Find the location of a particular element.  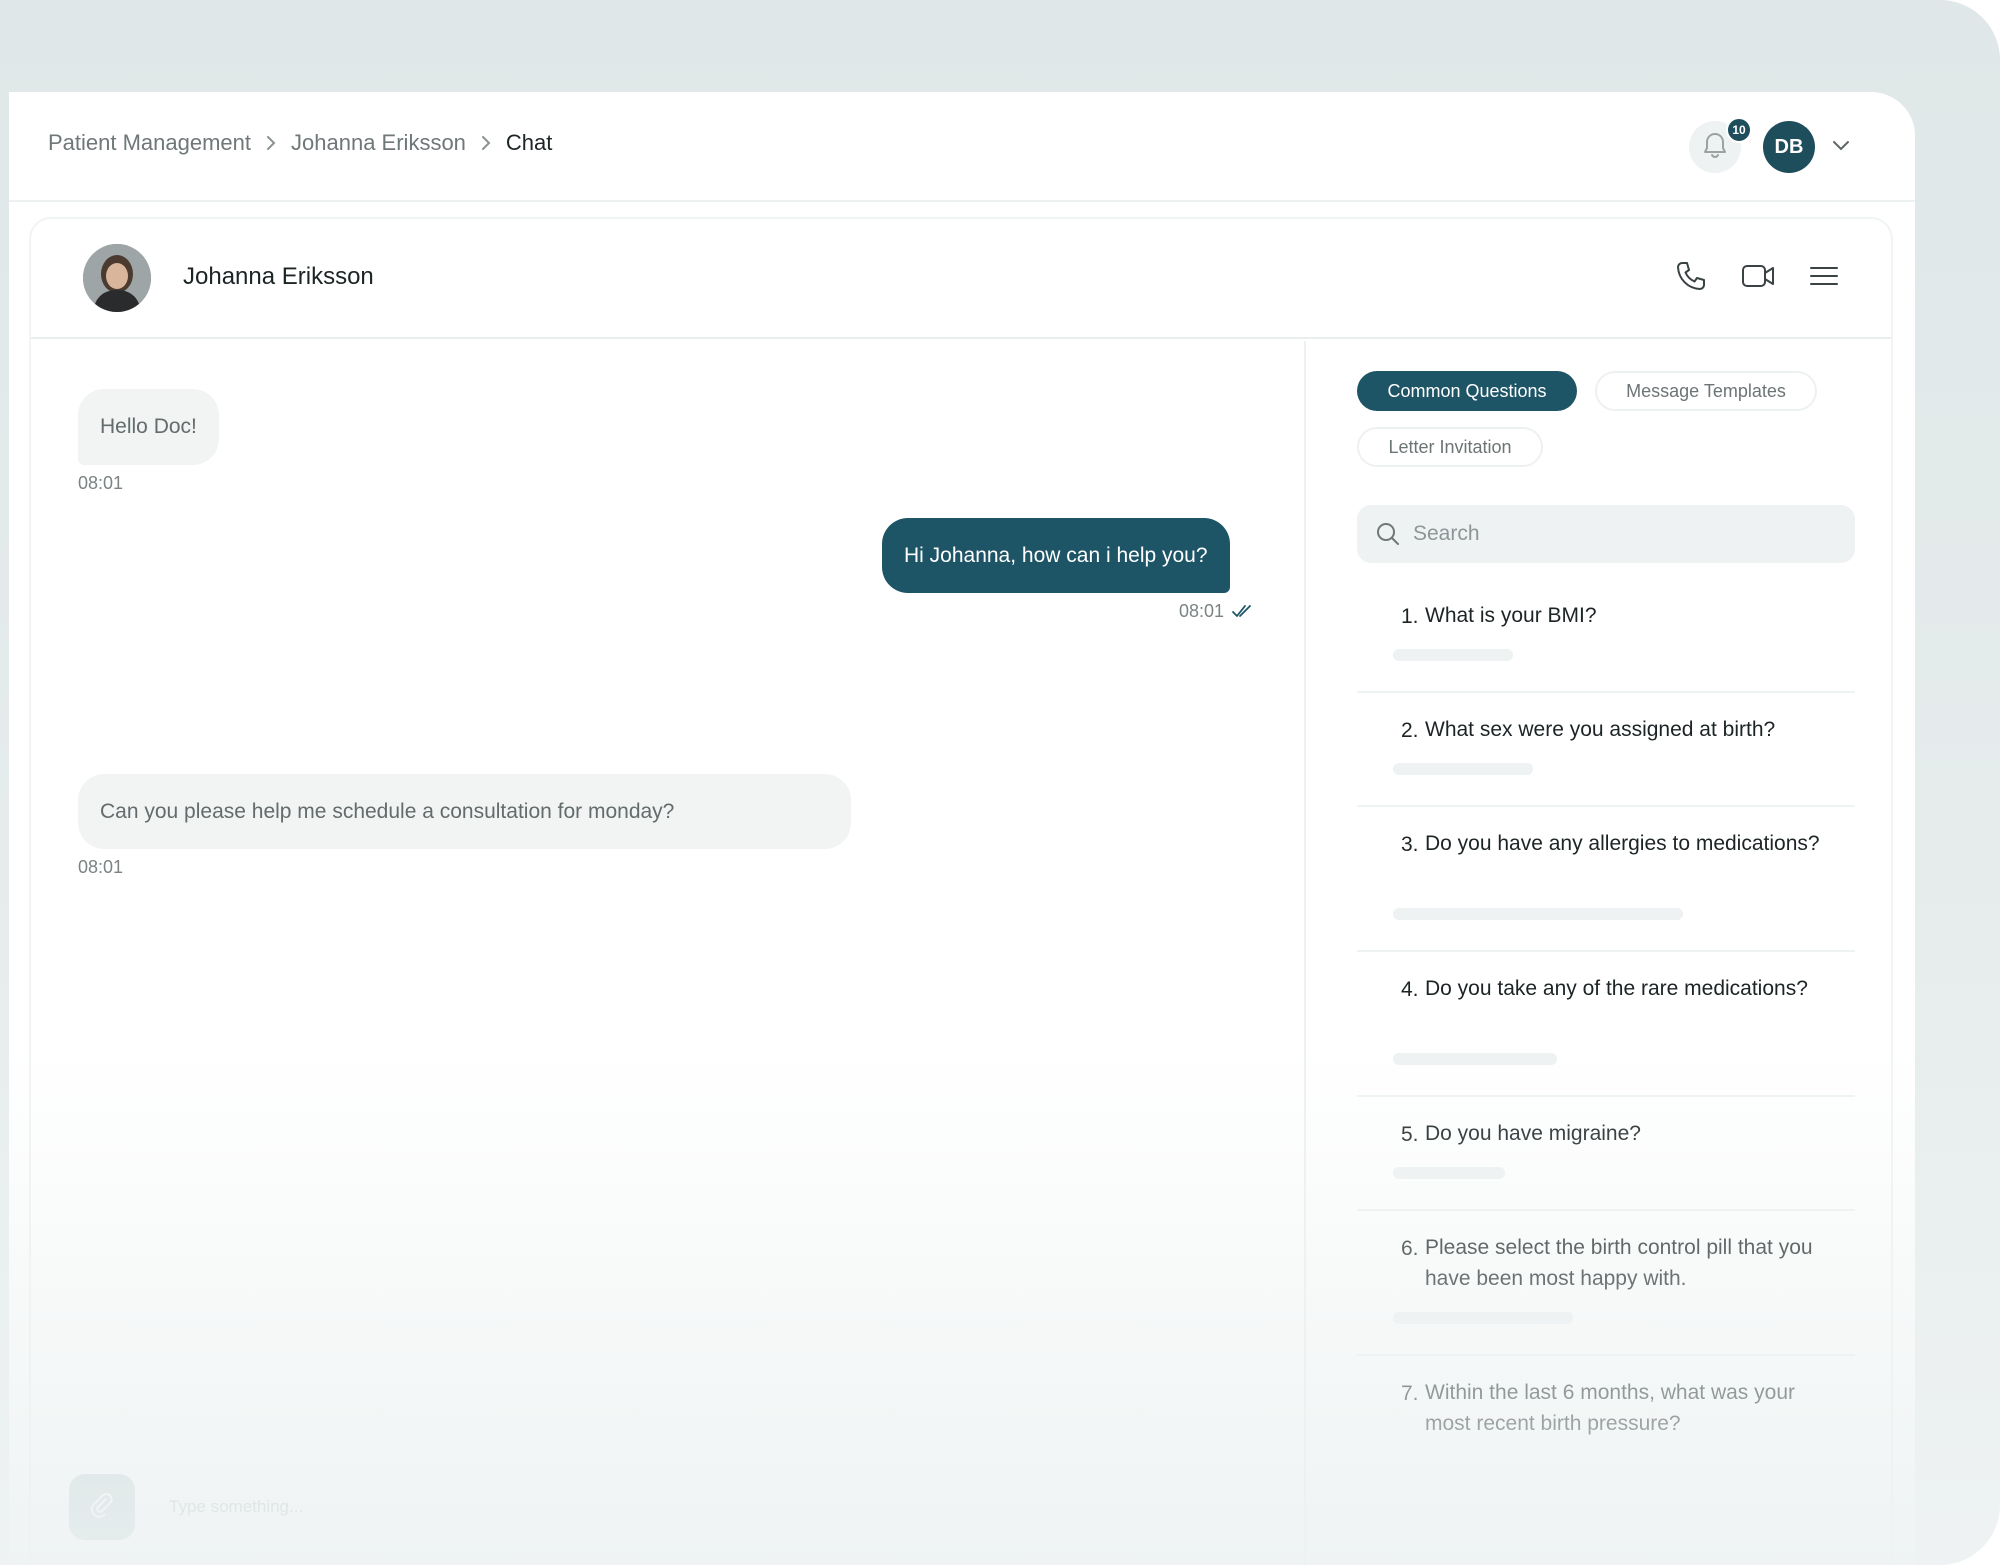

breadcrumb-patient: Johanna Eriksson is located at coordinates (378, 143).